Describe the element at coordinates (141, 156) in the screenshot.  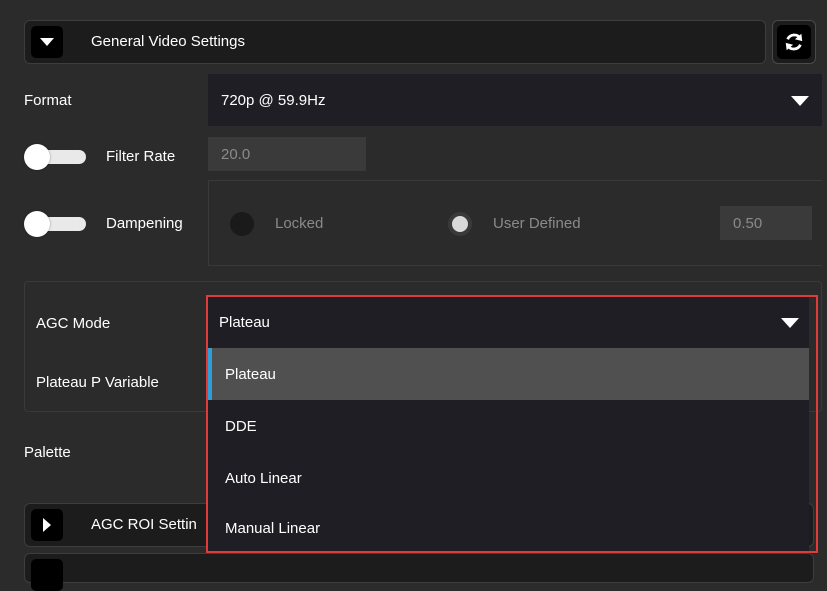
I see `filter-rate-label: Filter Rate` at that location.